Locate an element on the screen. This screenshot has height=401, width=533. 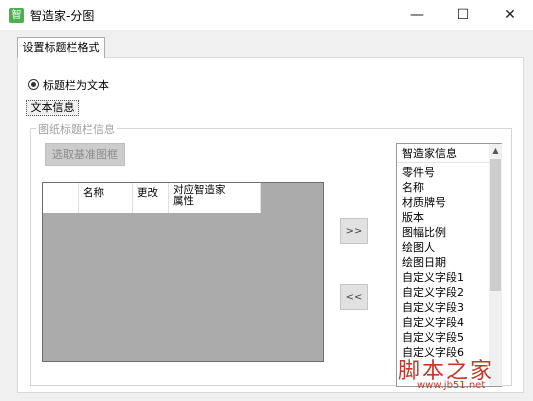
list-item: 图幅比例 is located at coordinates (424, 232).